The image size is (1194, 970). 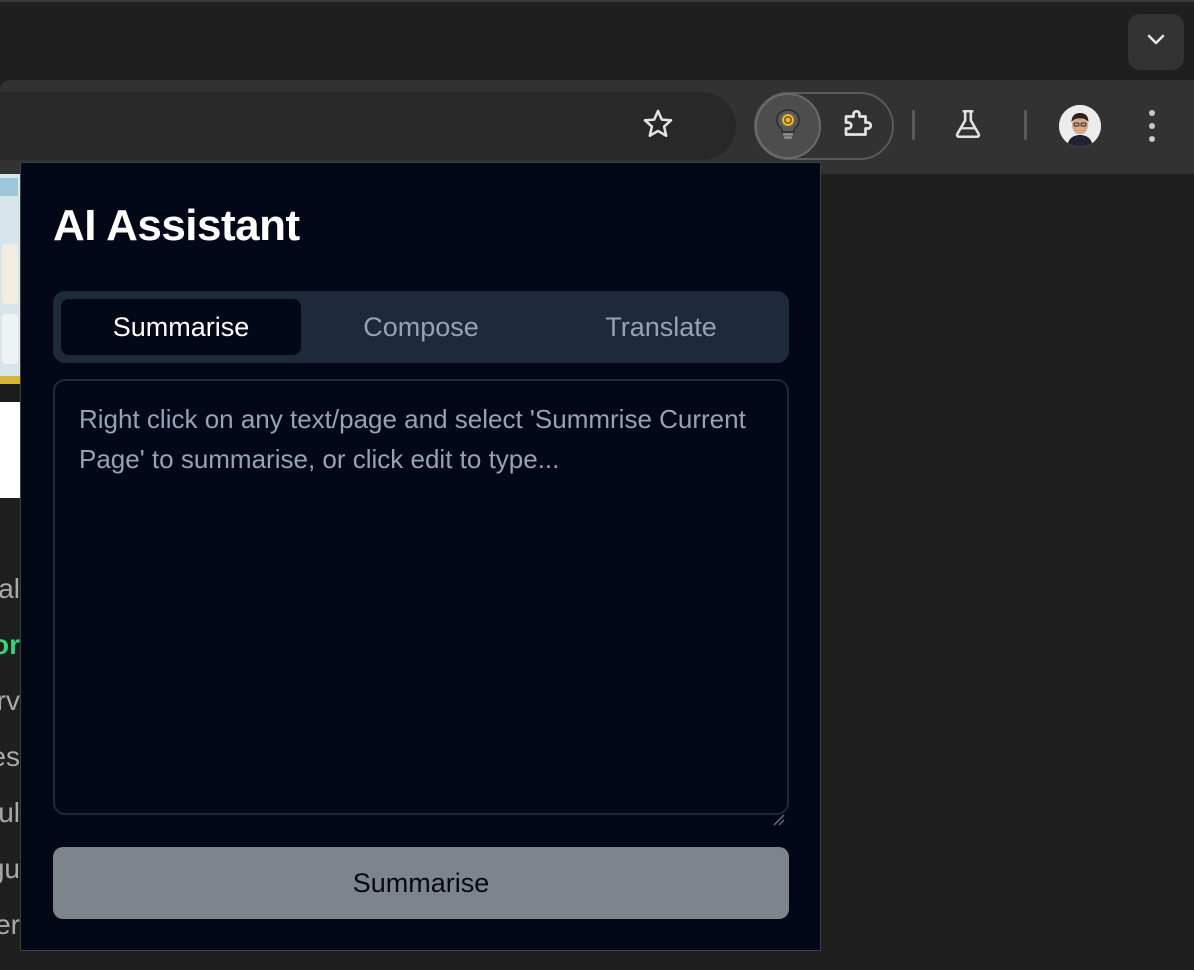 I want to click on page-text-fragment: gu, so click(x=10, y=868).